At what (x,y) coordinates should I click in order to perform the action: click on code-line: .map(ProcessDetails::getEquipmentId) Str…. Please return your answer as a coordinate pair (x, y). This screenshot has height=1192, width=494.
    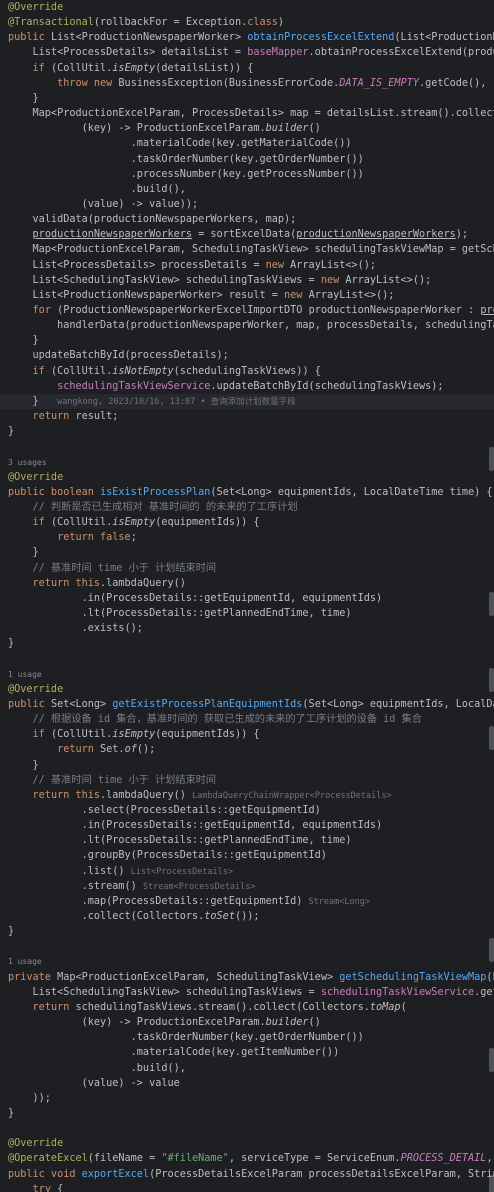
    Looking at the image, I should click on (185, 901).